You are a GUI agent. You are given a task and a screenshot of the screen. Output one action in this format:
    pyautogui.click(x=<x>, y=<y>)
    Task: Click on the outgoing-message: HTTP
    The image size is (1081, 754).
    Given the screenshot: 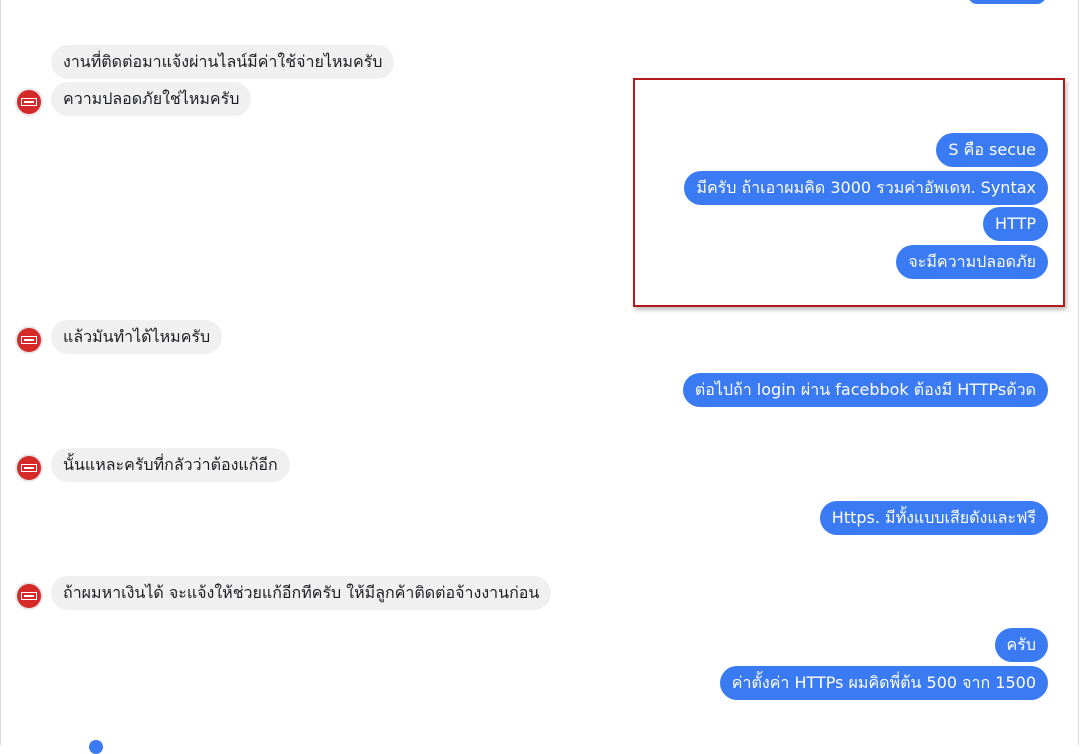 What is the action you would take?
    pyautogui.click(x=1015, y=224)
    